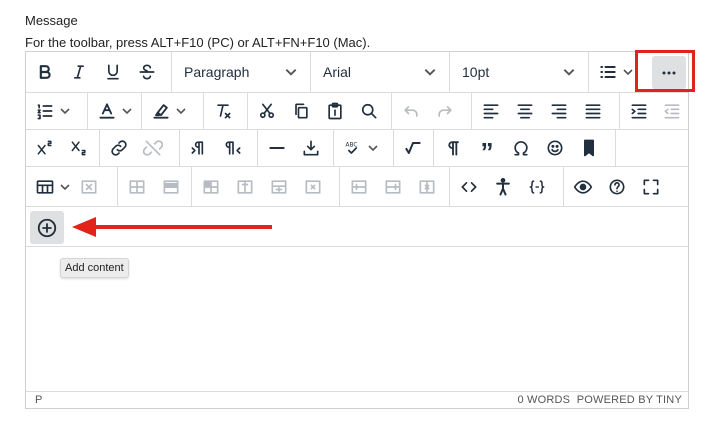  I want to click on table-cell-group, so click(266, 186).